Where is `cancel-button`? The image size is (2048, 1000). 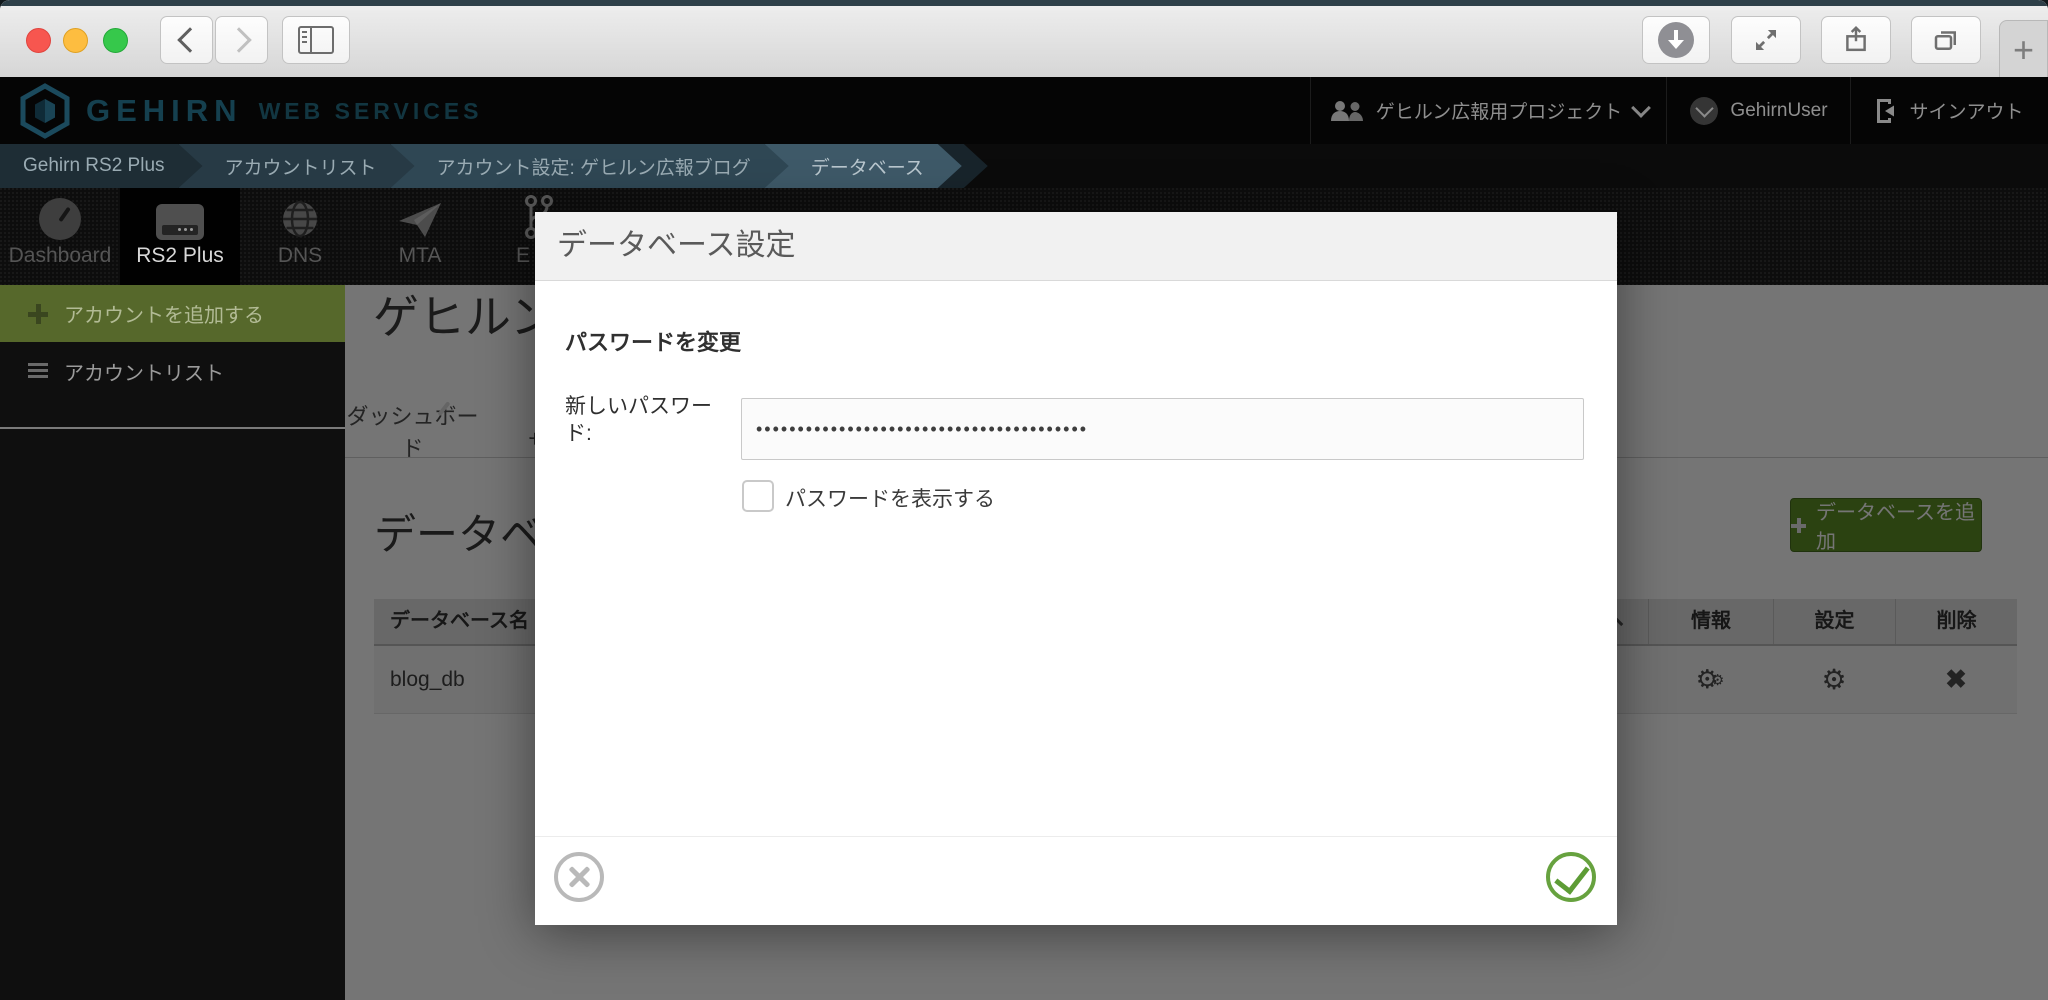
cancel-button is located at coordinates (579, 877).